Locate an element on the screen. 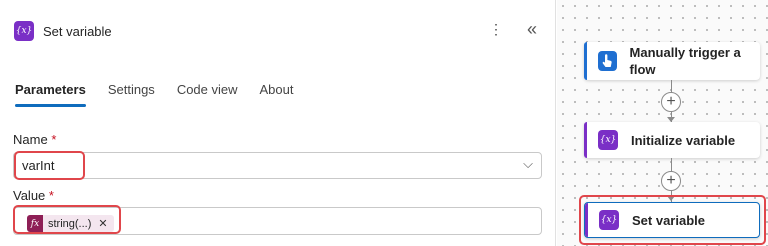 The height and width of the screenshot is (246, 768). name-field-label: Name * is located at coordinates (34, 139).